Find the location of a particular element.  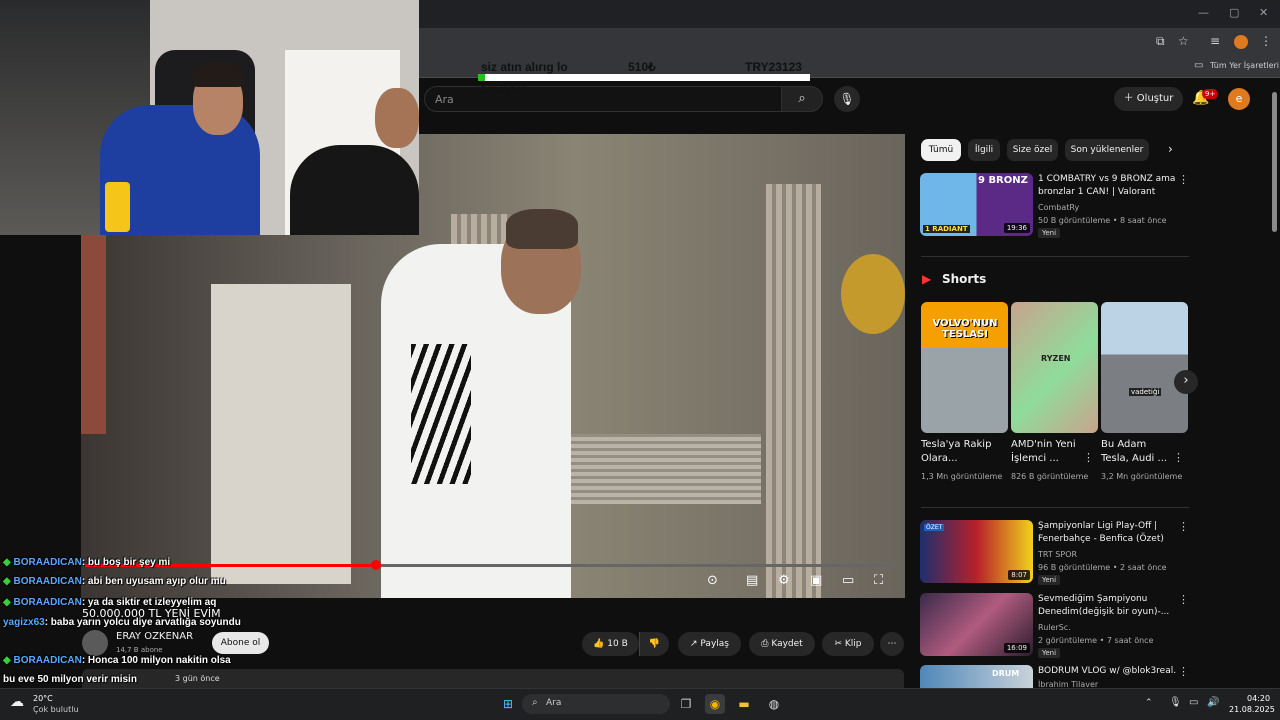

microphone-icon: 🎙 is located at coordinates (847, 99).